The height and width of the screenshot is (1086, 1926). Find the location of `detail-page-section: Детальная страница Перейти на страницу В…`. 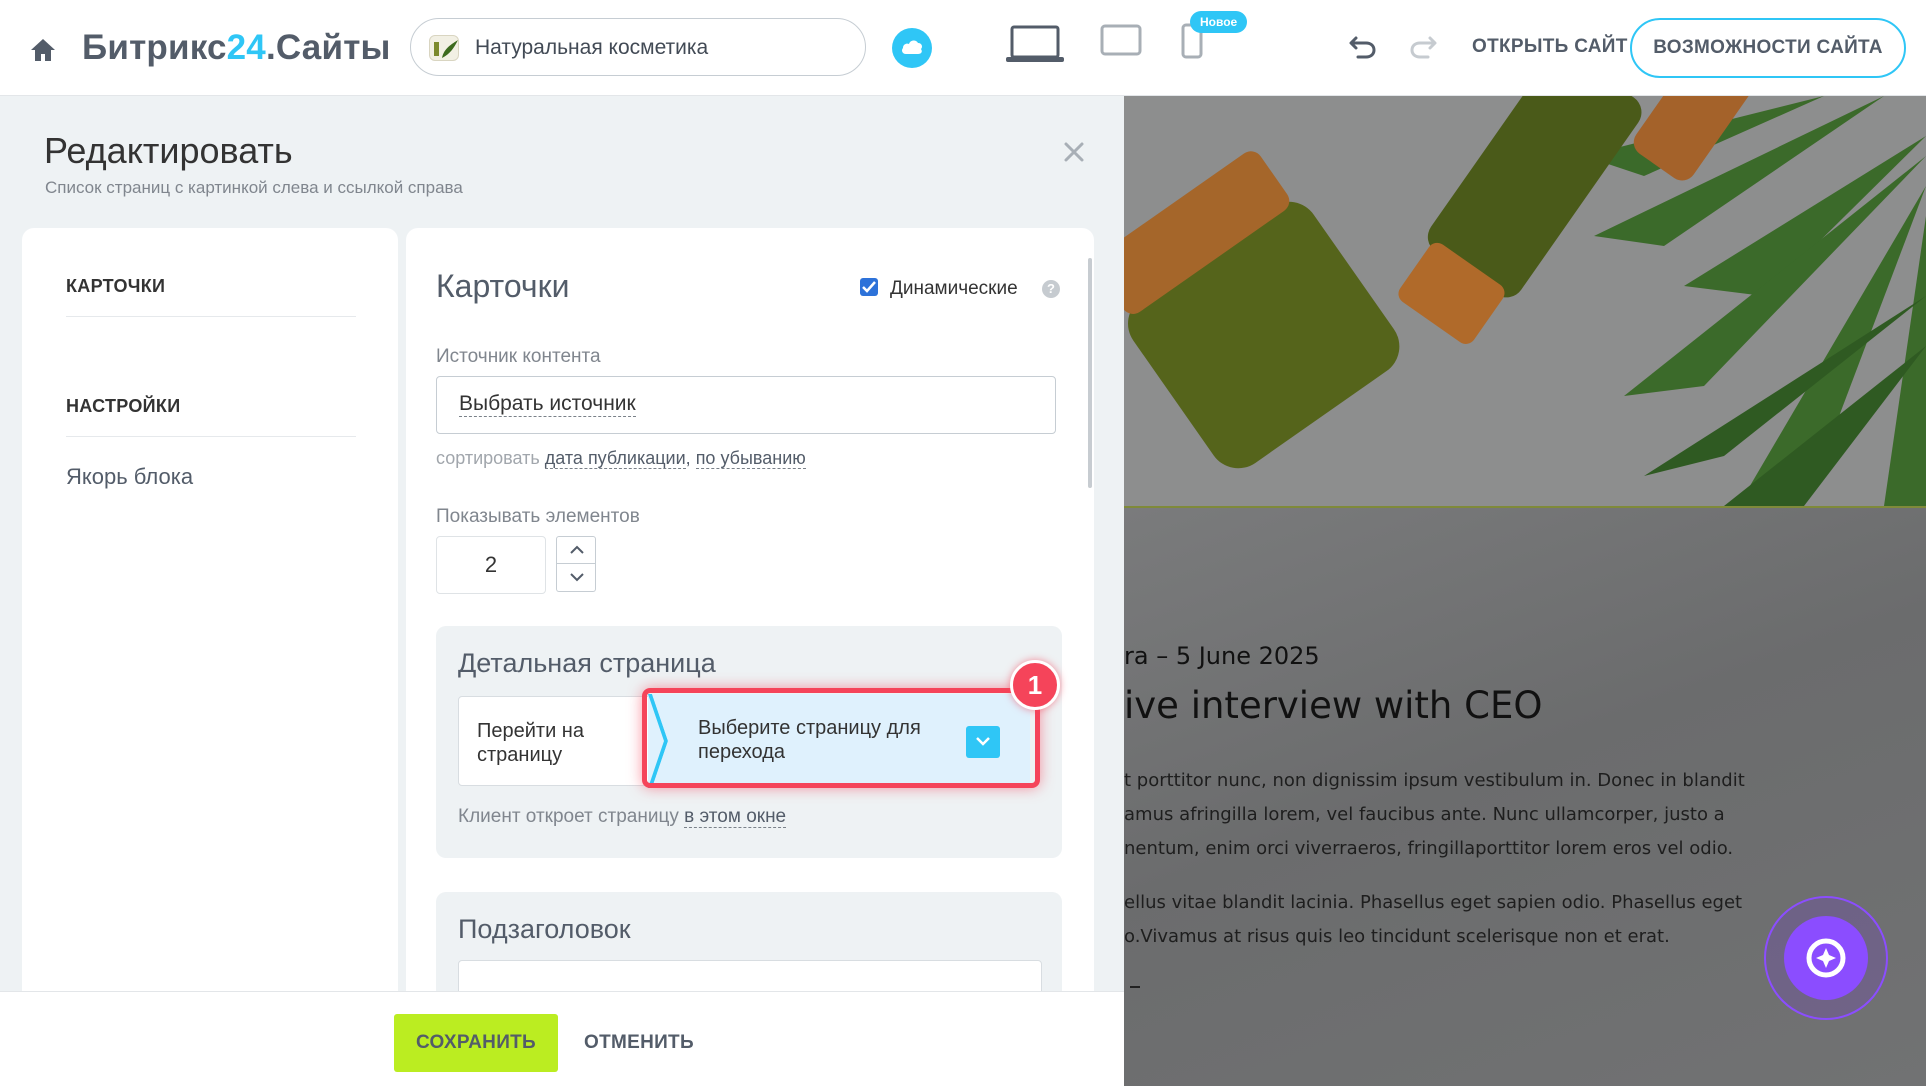

detail-page-section: Детальная страница Перейти на страницу В… is located at coordinates (749, 742).